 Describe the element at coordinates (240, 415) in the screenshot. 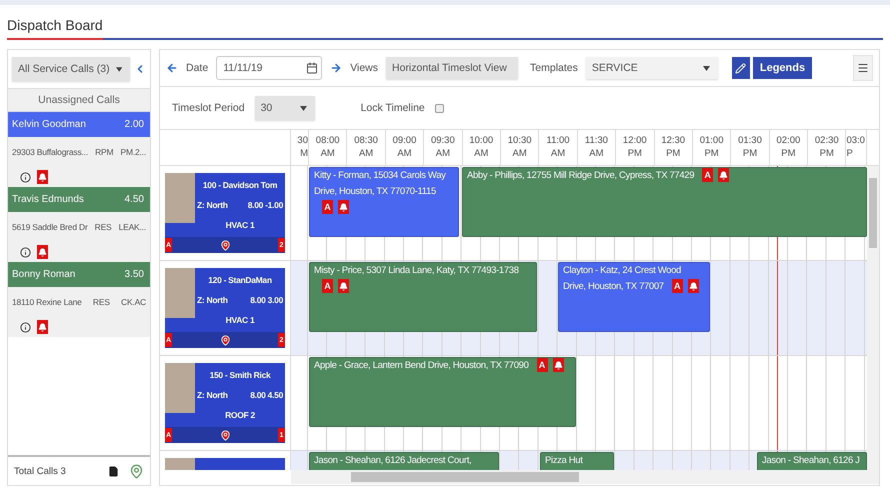

I see `skill-label: ROOF 2` at that location.